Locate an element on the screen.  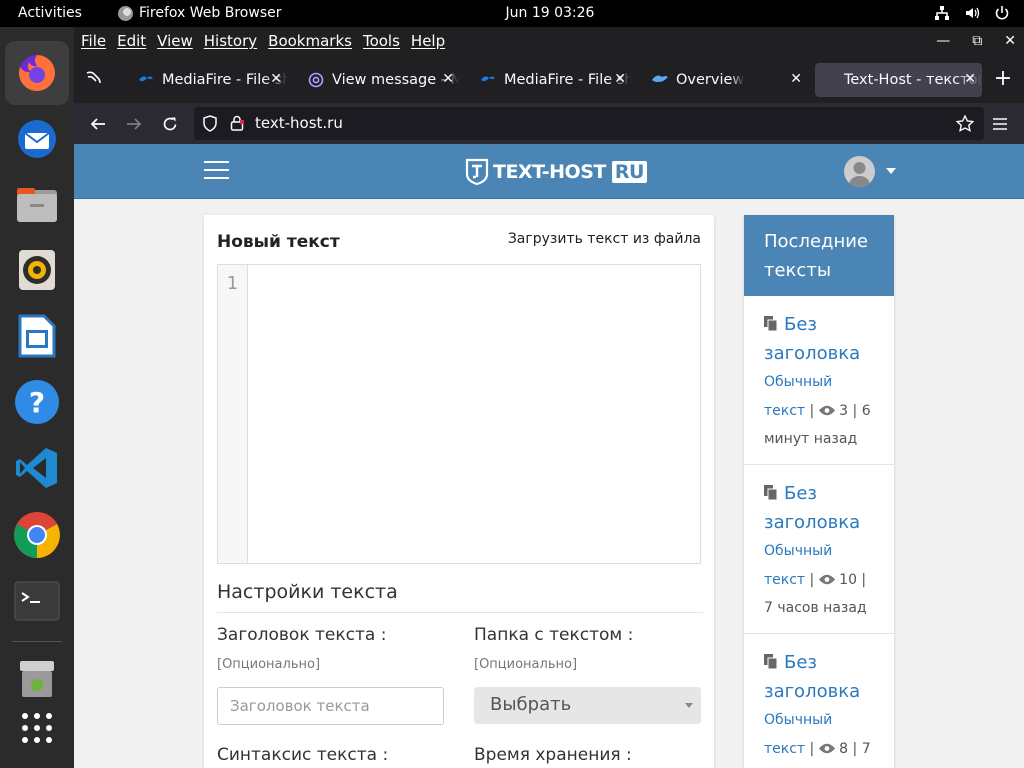
reload-icon is located at coordinates (170, 124).